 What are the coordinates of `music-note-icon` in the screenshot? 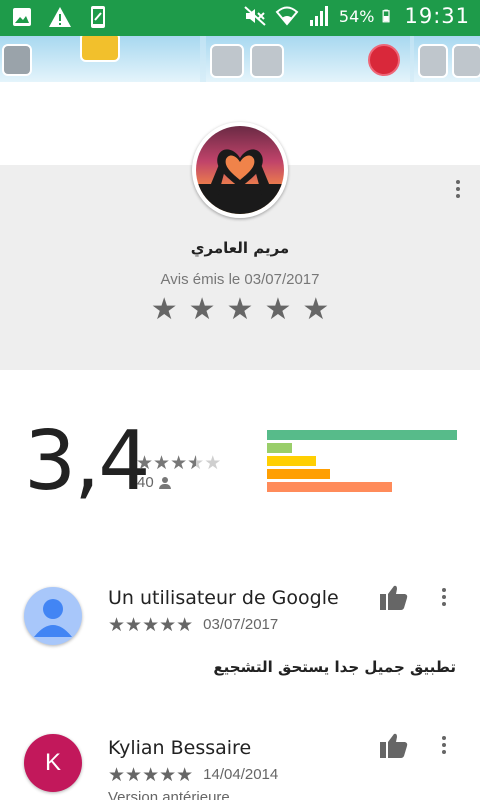 It's located at (17, 60).